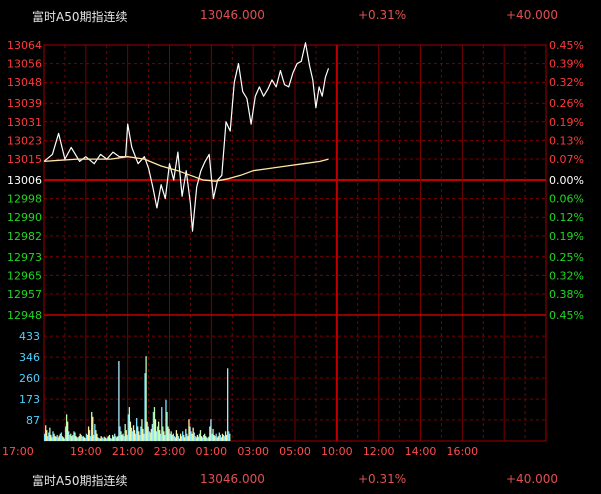 This screenshot has width=601, height=494. What do you see at coordinates (566, 199) in the screenshot?
I see `percent-tick-label: 0.06%` at bounding box center [566, 199].